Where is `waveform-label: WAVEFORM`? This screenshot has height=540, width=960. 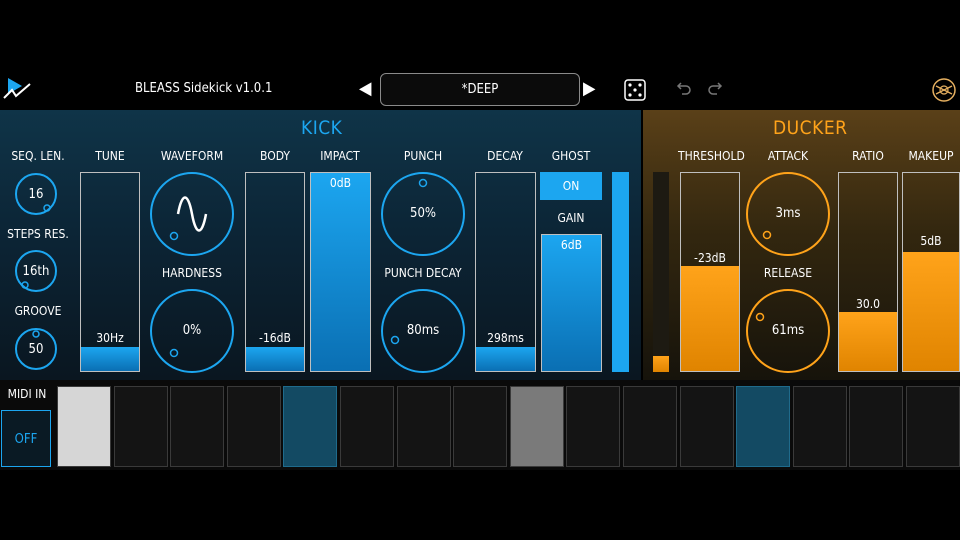 waveform-label: WAVEFORM is located at coordinates (192, 156).